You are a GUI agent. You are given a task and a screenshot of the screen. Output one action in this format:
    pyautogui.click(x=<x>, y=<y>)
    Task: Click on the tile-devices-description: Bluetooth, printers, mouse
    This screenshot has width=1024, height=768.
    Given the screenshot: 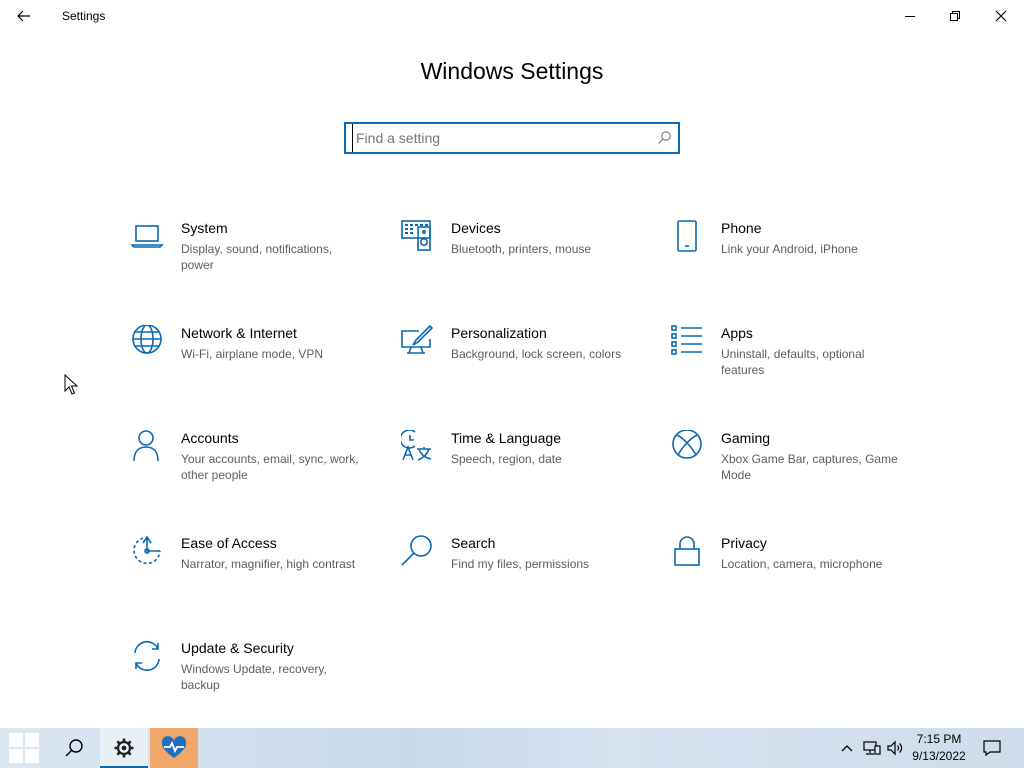 What is the action you would take?
    pyautogui.click(x=521, y=249)
    